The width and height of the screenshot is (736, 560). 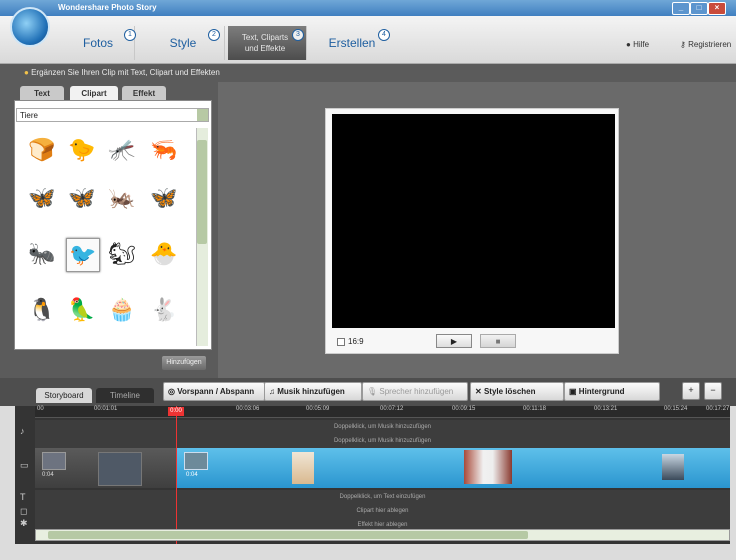 What do you see at coordinates (82, 150) in the screenshot?
I see `chick-clipart: 🐤` at bounding box center [82, 150].